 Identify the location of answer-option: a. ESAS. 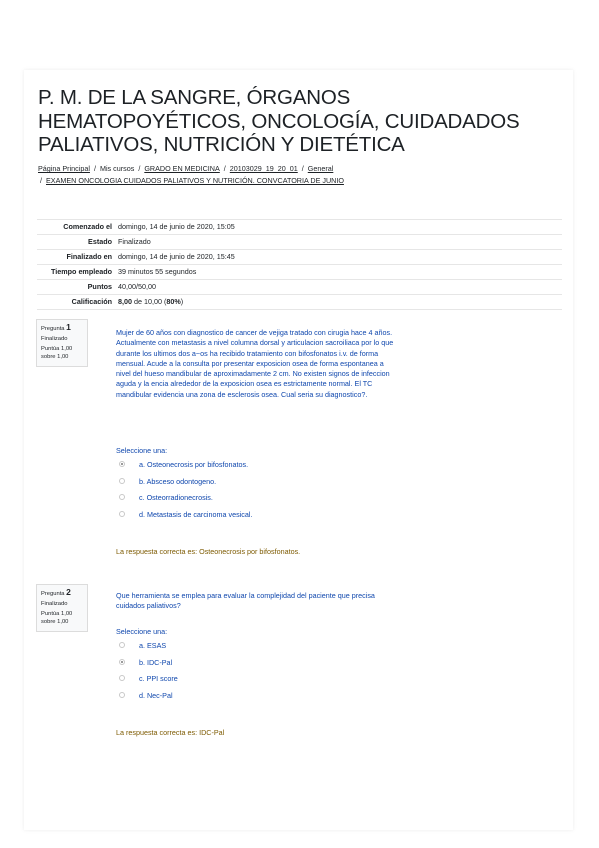
(142, 645).